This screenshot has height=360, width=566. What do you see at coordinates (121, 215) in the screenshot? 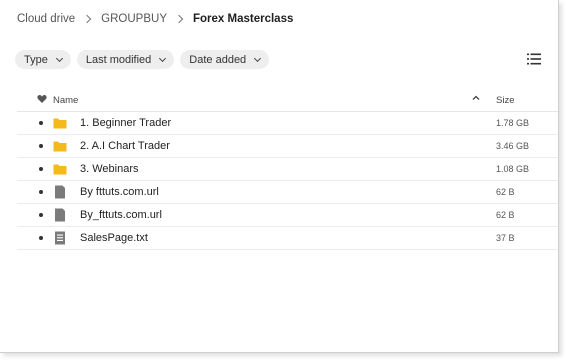
I see `file-name: By_fttuts.com.url` at bounding box center [121, 215].